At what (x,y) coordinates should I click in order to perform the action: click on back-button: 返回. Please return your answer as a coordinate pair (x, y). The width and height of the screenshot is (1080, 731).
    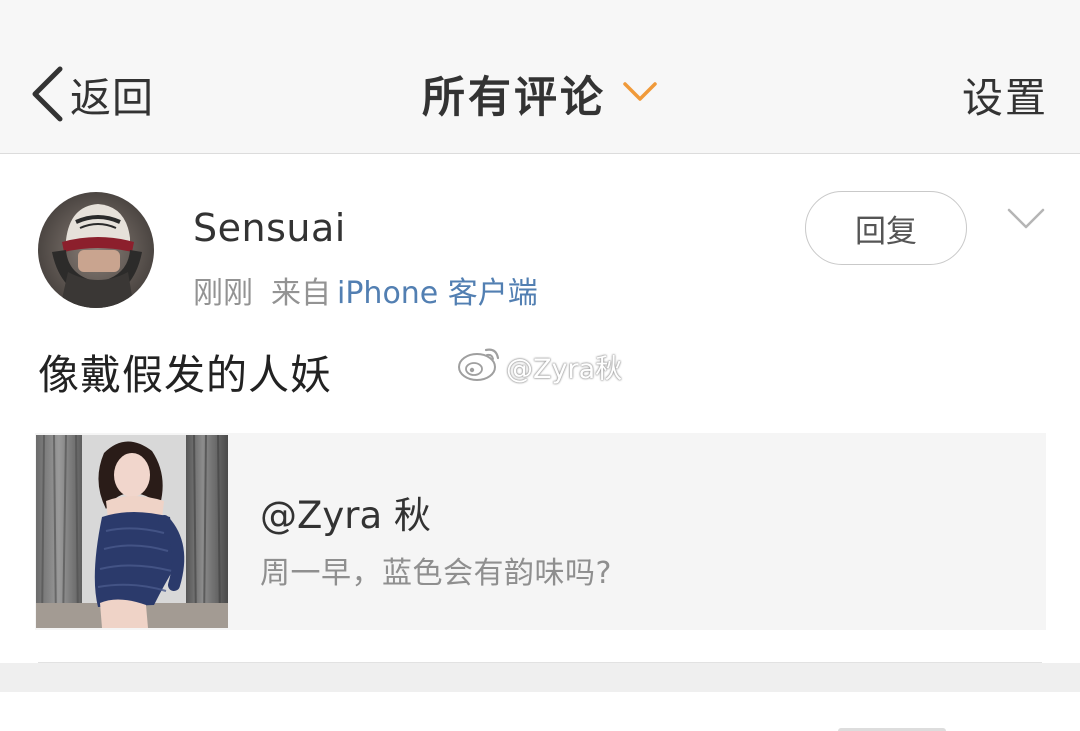
    Looking at the image, I should click on (92, 94).